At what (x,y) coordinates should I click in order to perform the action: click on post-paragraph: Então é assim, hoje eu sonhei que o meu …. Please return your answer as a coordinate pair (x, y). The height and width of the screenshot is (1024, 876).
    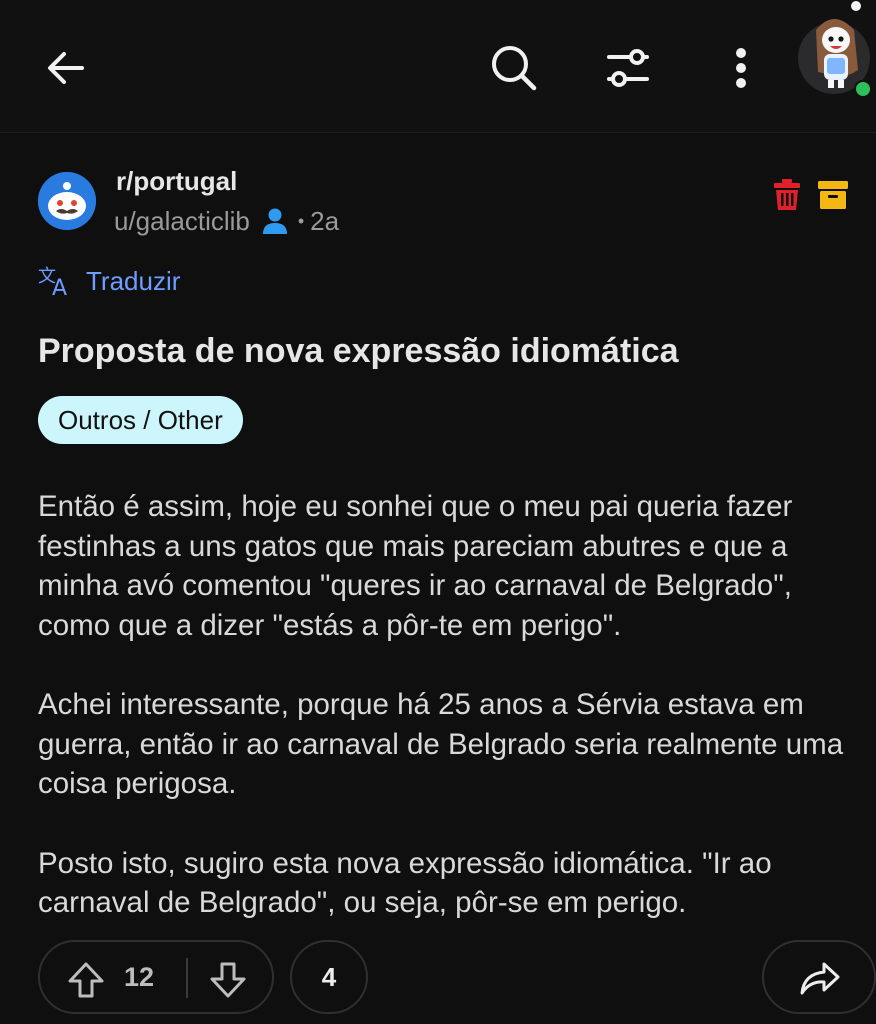
    Looking at the image, I should click on (415, 566).